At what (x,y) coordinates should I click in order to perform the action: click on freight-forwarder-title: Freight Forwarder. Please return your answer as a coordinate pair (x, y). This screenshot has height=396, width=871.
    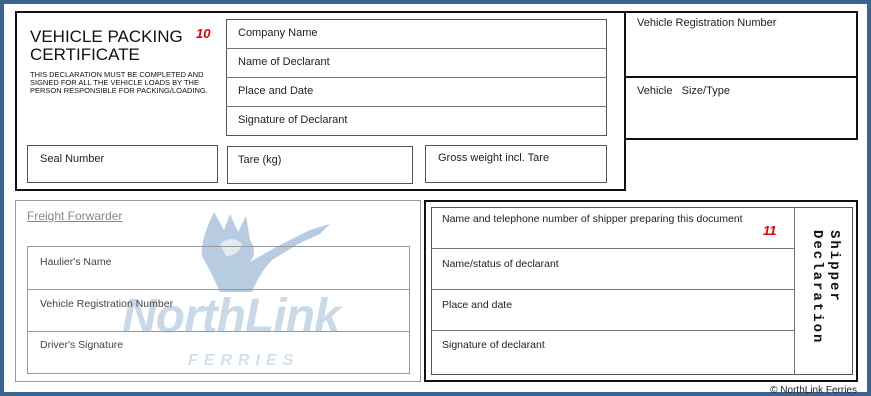
    Looking at the image, I should click on (75, 216).